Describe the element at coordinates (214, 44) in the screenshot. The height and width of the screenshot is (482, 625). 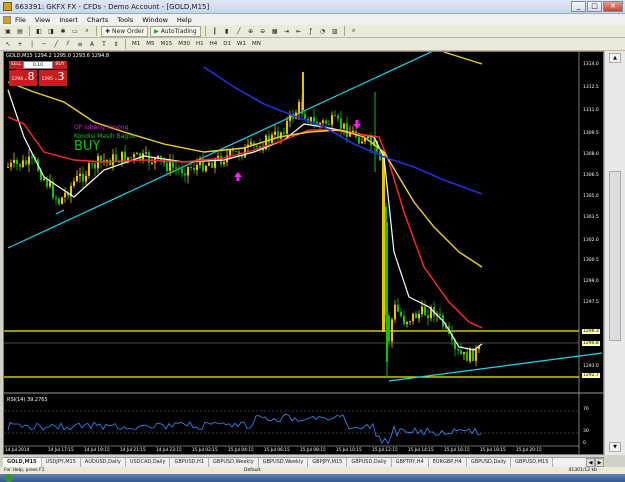
I see `timeframe-h4: H4` at that location.